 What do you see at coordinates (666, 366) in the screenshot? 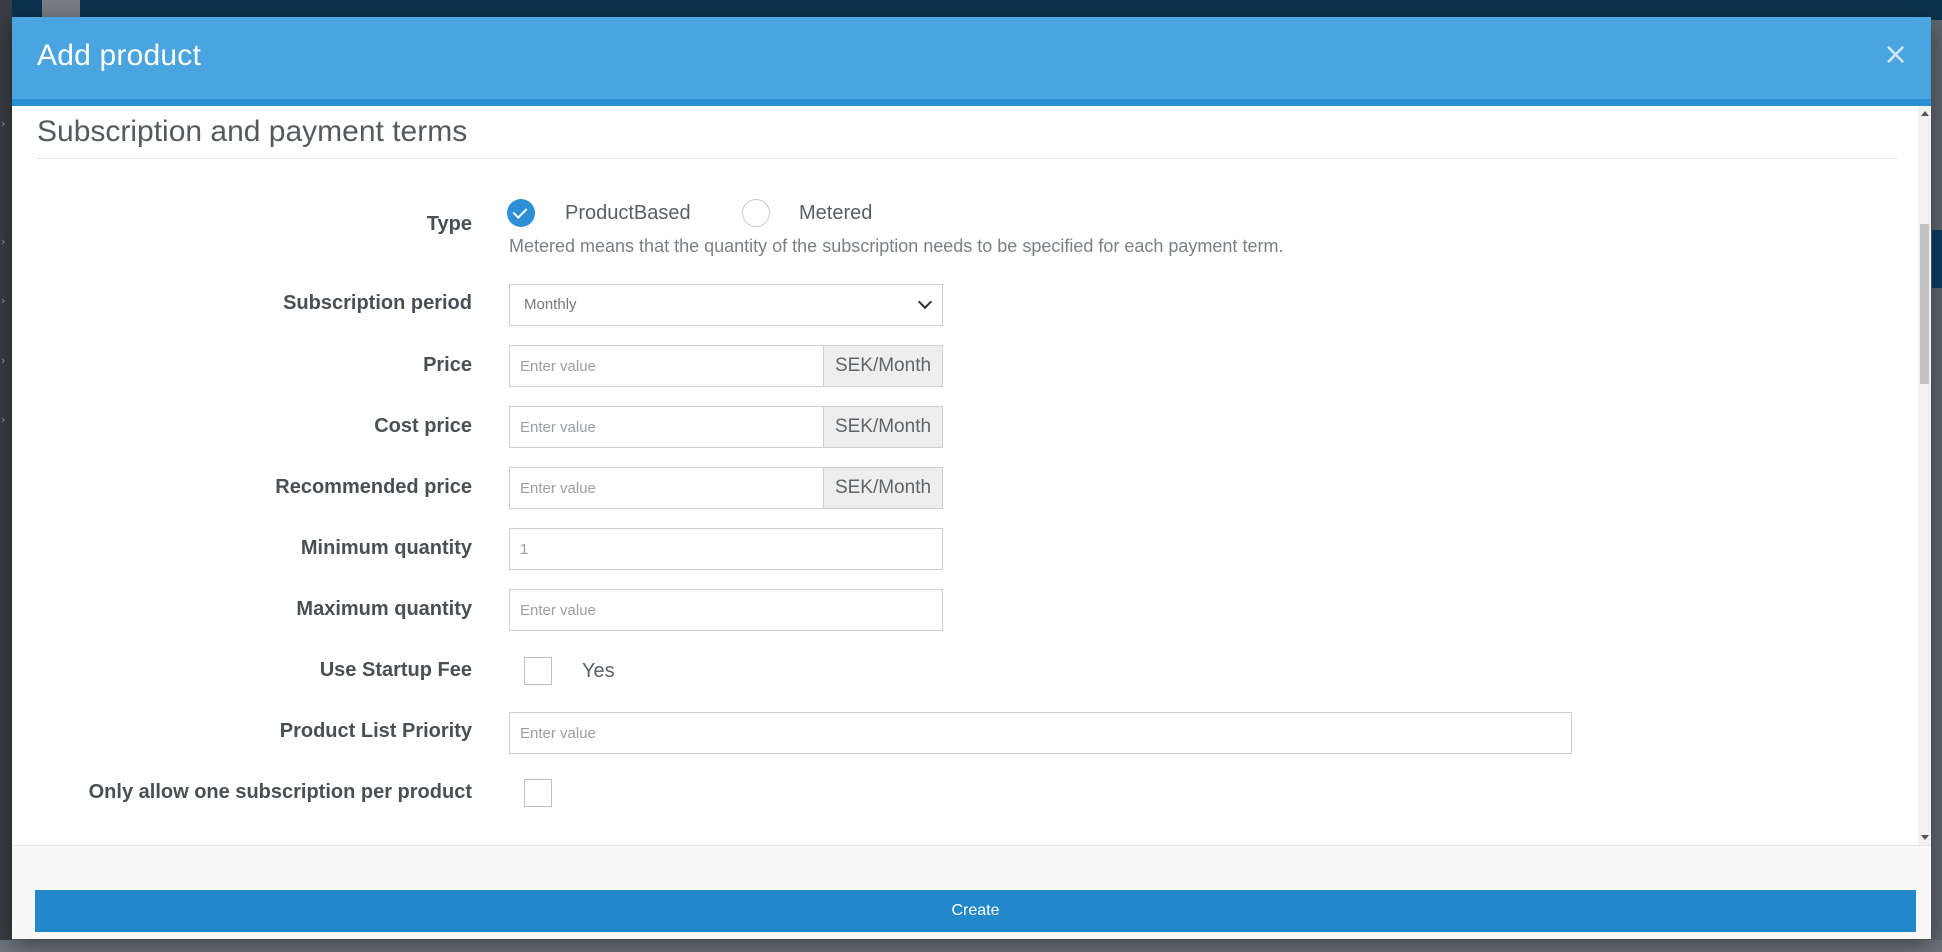
I see `price-input` at bounding box center [666, 366].